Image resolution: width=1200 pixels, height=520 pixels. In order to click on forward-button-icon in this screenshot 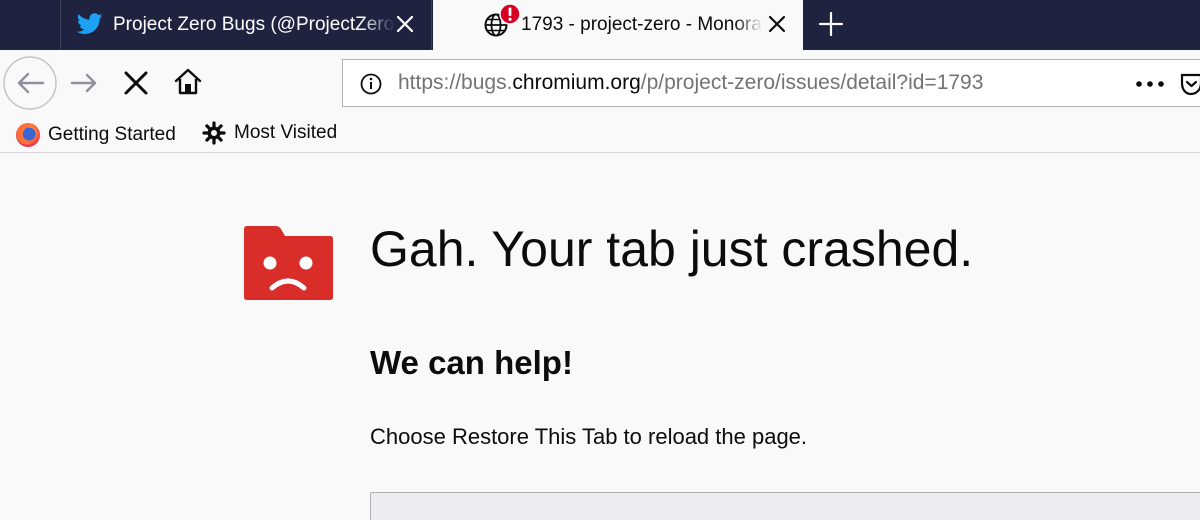, I will do `click(84, 83)`.